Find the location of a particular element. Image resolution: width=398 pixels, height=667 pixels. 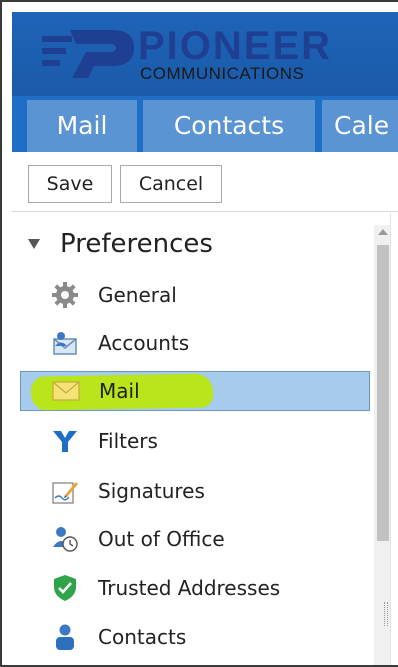

preferences-tree-header: Preferences is located at coordinates (120, 244).